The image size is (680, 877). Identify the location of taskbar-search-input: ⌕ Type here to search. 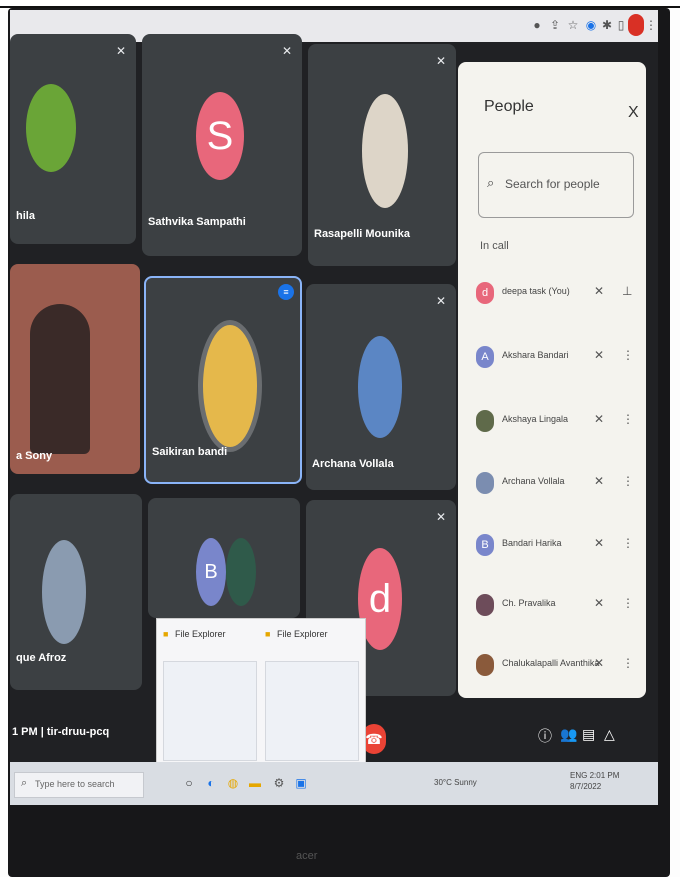
(79, 785).